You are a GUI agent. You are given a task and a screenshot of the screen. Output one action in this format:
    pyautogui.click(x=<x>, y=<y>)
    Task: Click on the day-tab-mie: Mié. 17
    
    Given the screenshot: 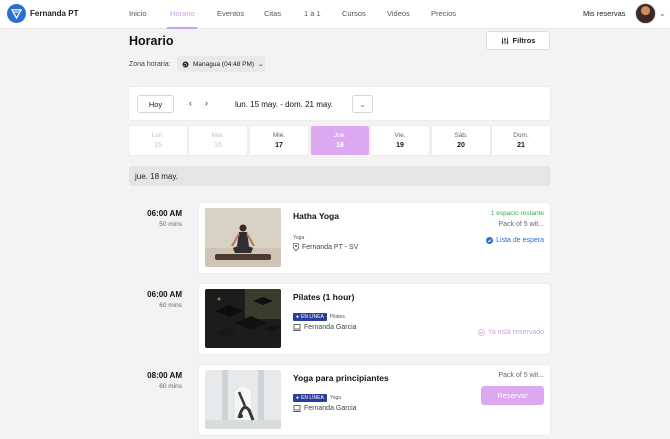 What is the action you would take?
    pyautogui.click(x=279, y=140)
    